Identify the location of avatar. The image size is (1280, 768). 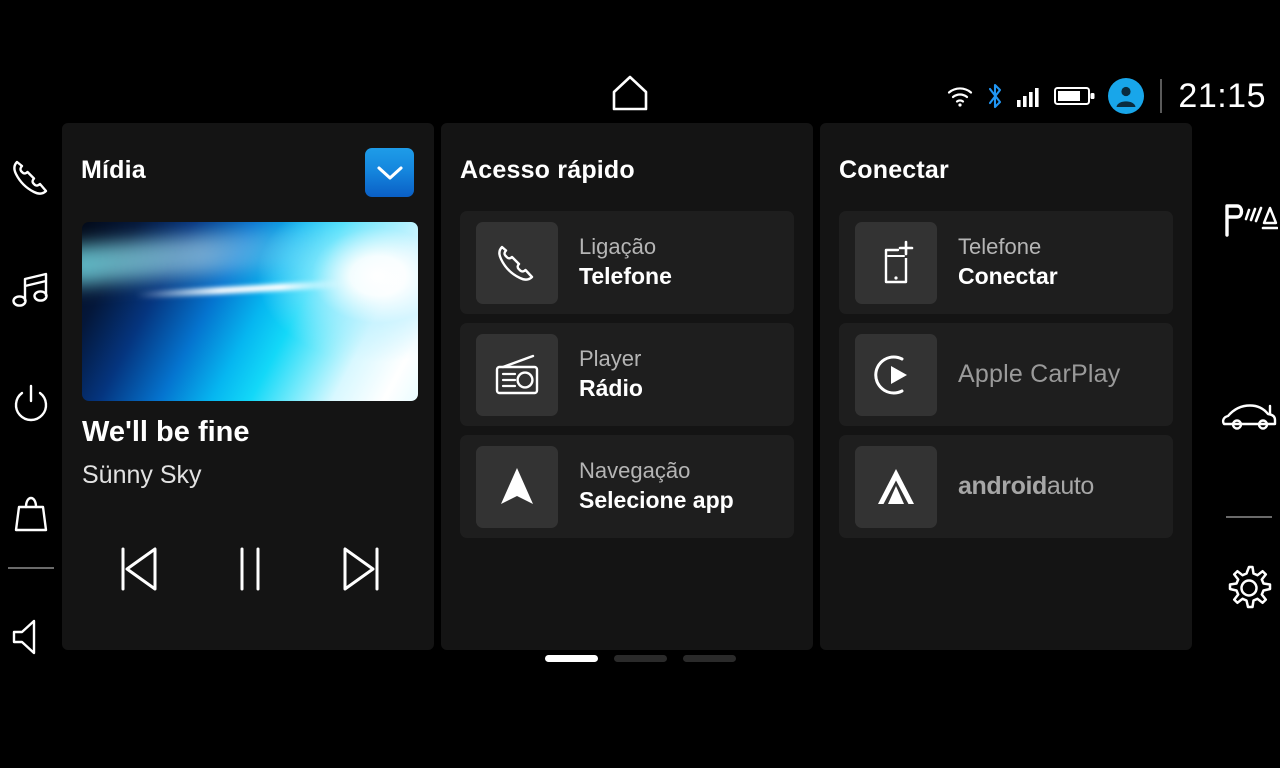
(1126, 96).